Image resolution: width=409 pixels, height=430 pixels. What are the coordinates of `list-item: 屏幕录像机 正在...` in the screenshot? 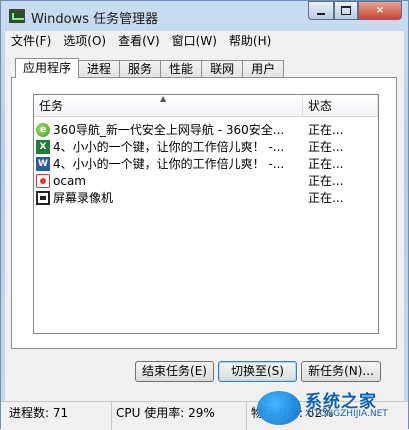 It's located at (206, 197).